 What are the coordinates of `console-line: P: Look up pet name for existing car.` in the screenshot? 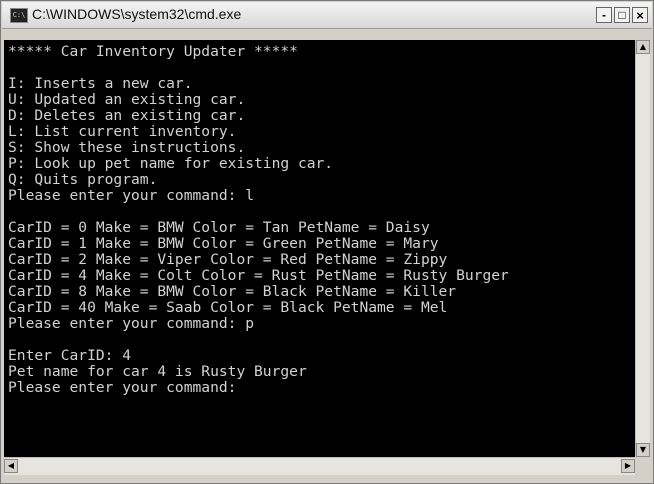 It's located at (171, 163).